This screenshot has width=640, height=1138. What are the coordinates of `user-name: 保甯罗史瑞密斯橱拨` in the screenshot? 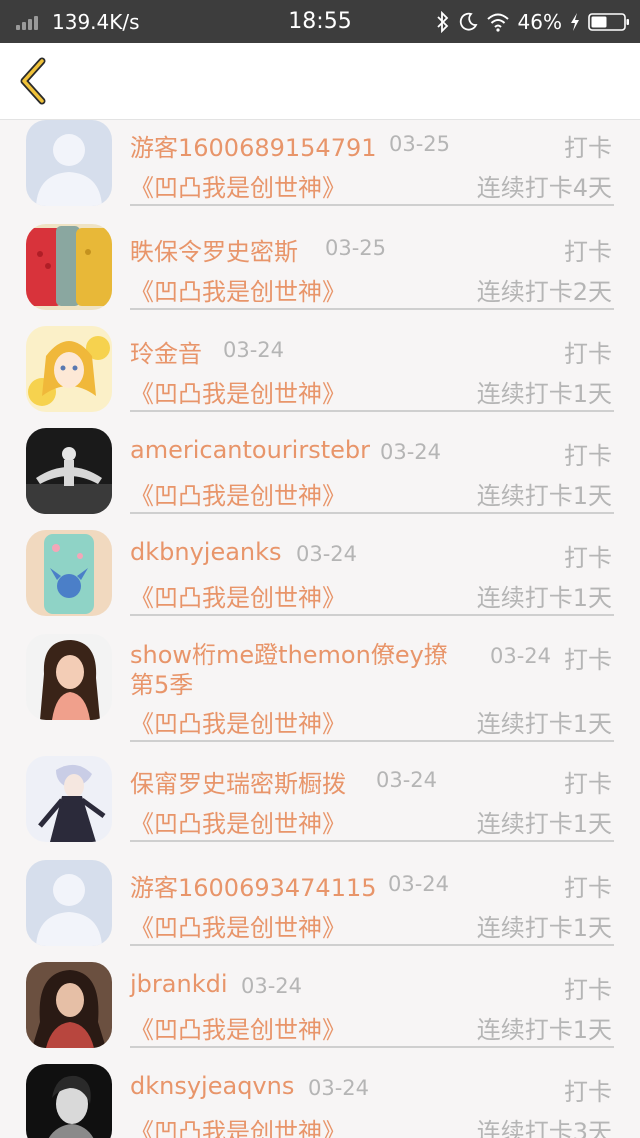 It's located at (238, 781).